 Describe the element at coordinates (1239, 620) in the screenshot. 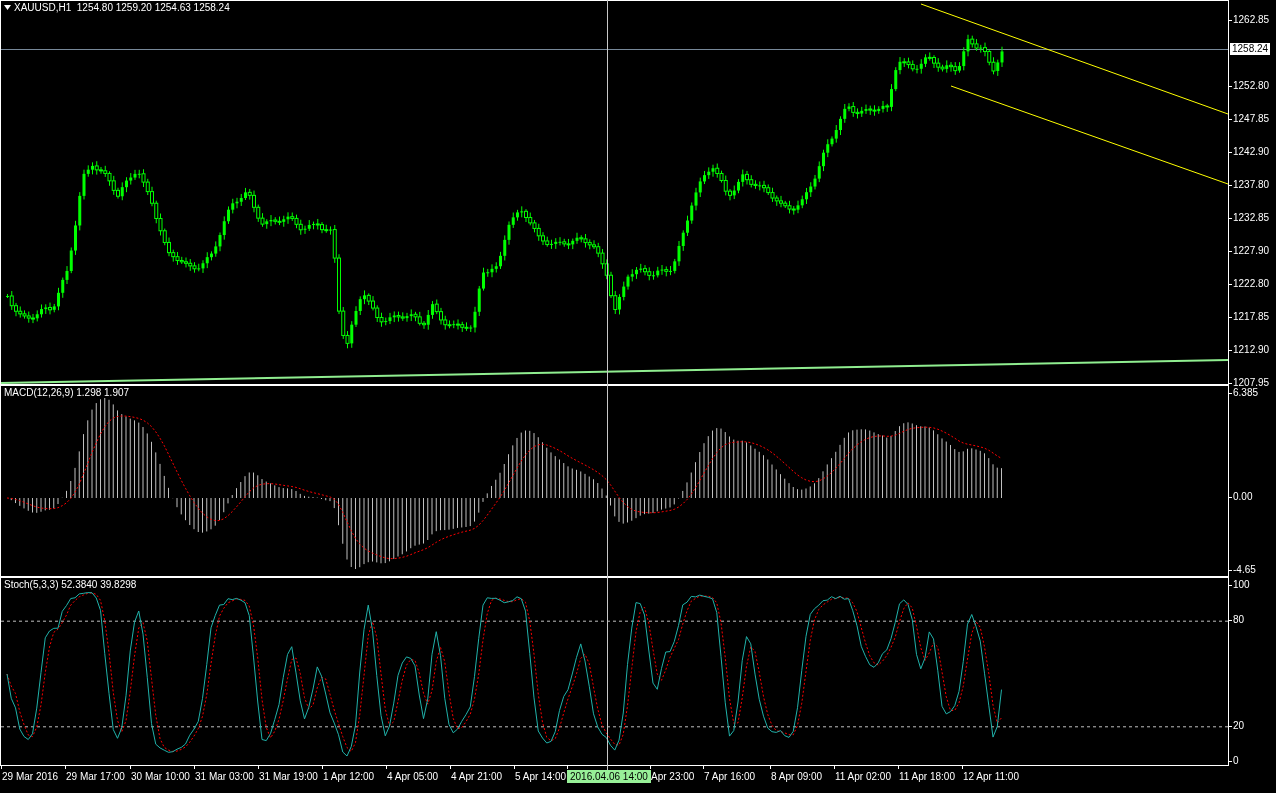

I see `axis-label: 80` at that location.